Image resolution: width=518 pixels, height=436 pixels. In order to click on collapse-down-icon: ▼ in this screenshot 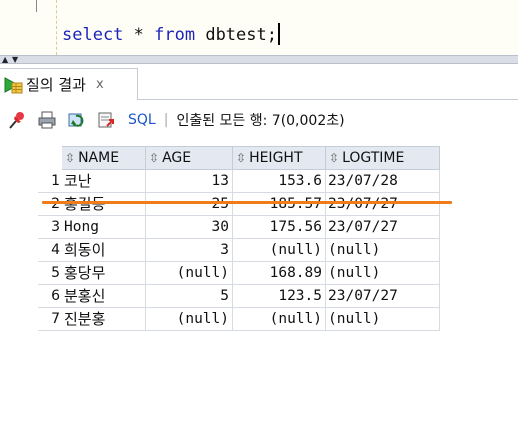, I will do `click(15, 60)`.